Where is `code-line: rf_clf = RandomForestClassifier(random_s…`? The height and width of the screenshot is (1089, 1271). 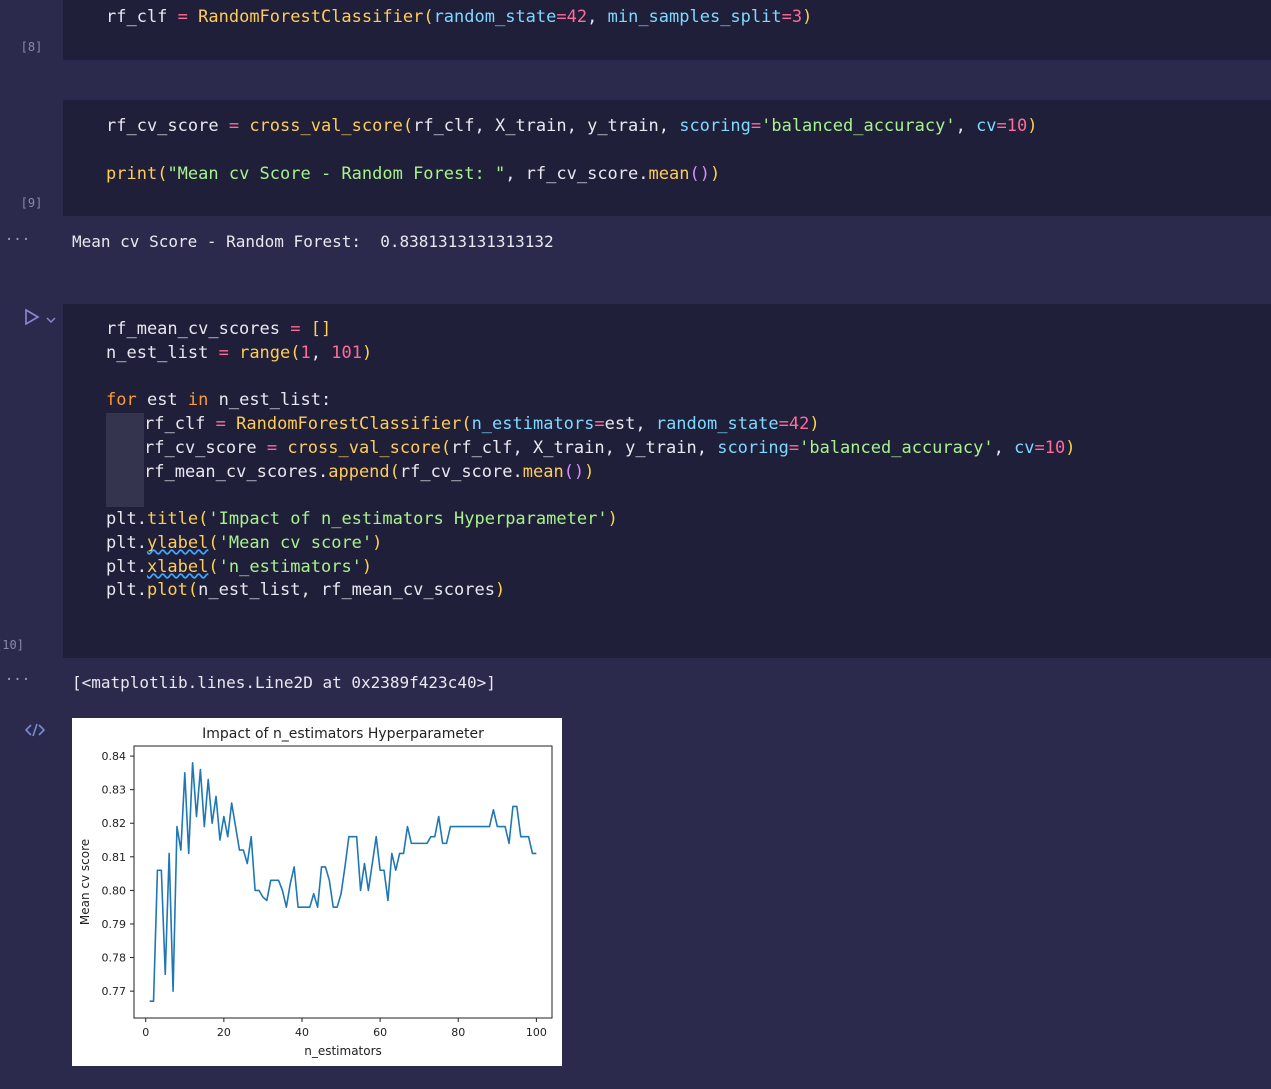
code-line: rf_clf = RandomForestClassifier(random_s… is located at coordinates (459, 17).